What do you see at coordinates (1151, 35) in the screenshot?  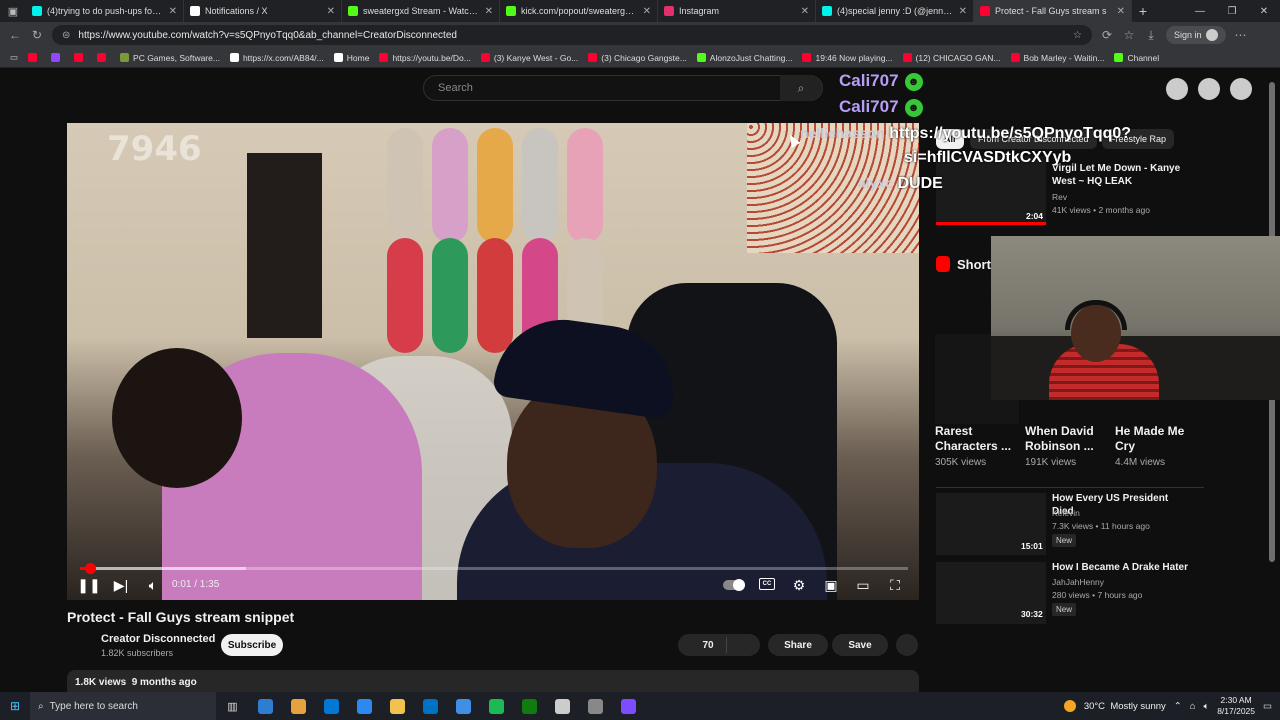 I see `downloads-icon: ⤓` at bounding box center [1151, 35].